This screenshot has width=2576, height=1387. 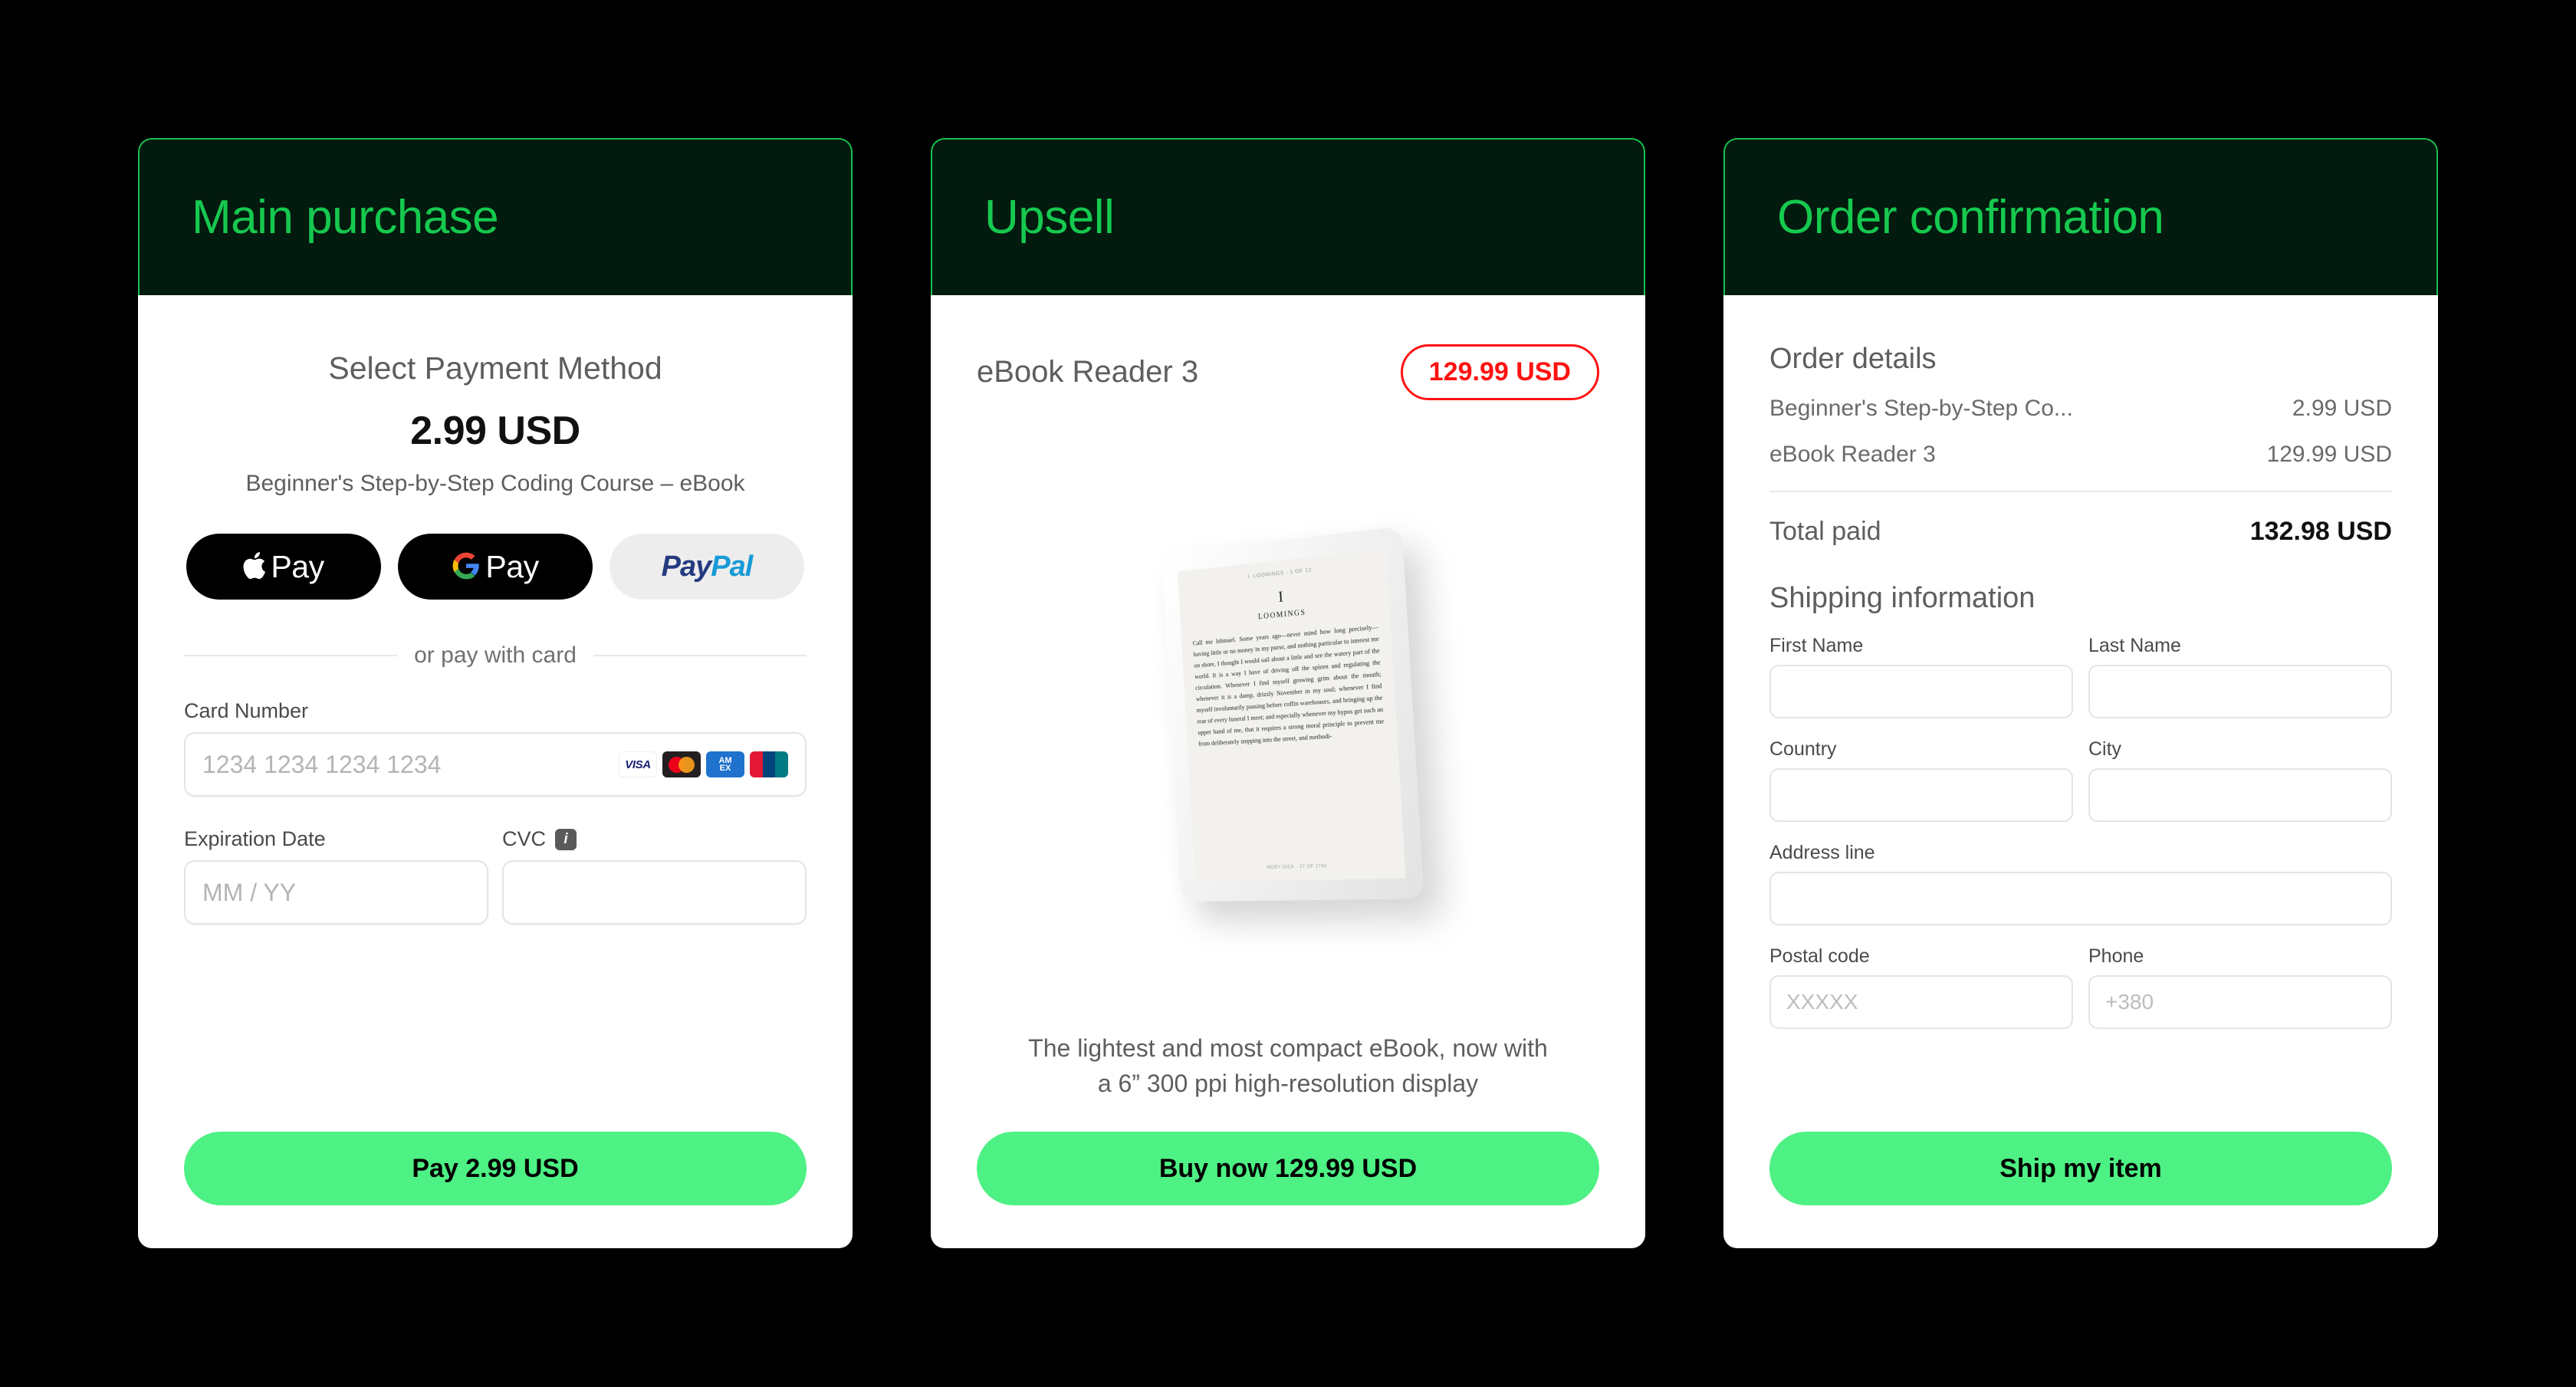 What do you see at coordinates (496, 876) in the screenshot?
I see `expiry-cvc-row: Expiration Date MM / YY CVC i` at bounding box center [496, 876].